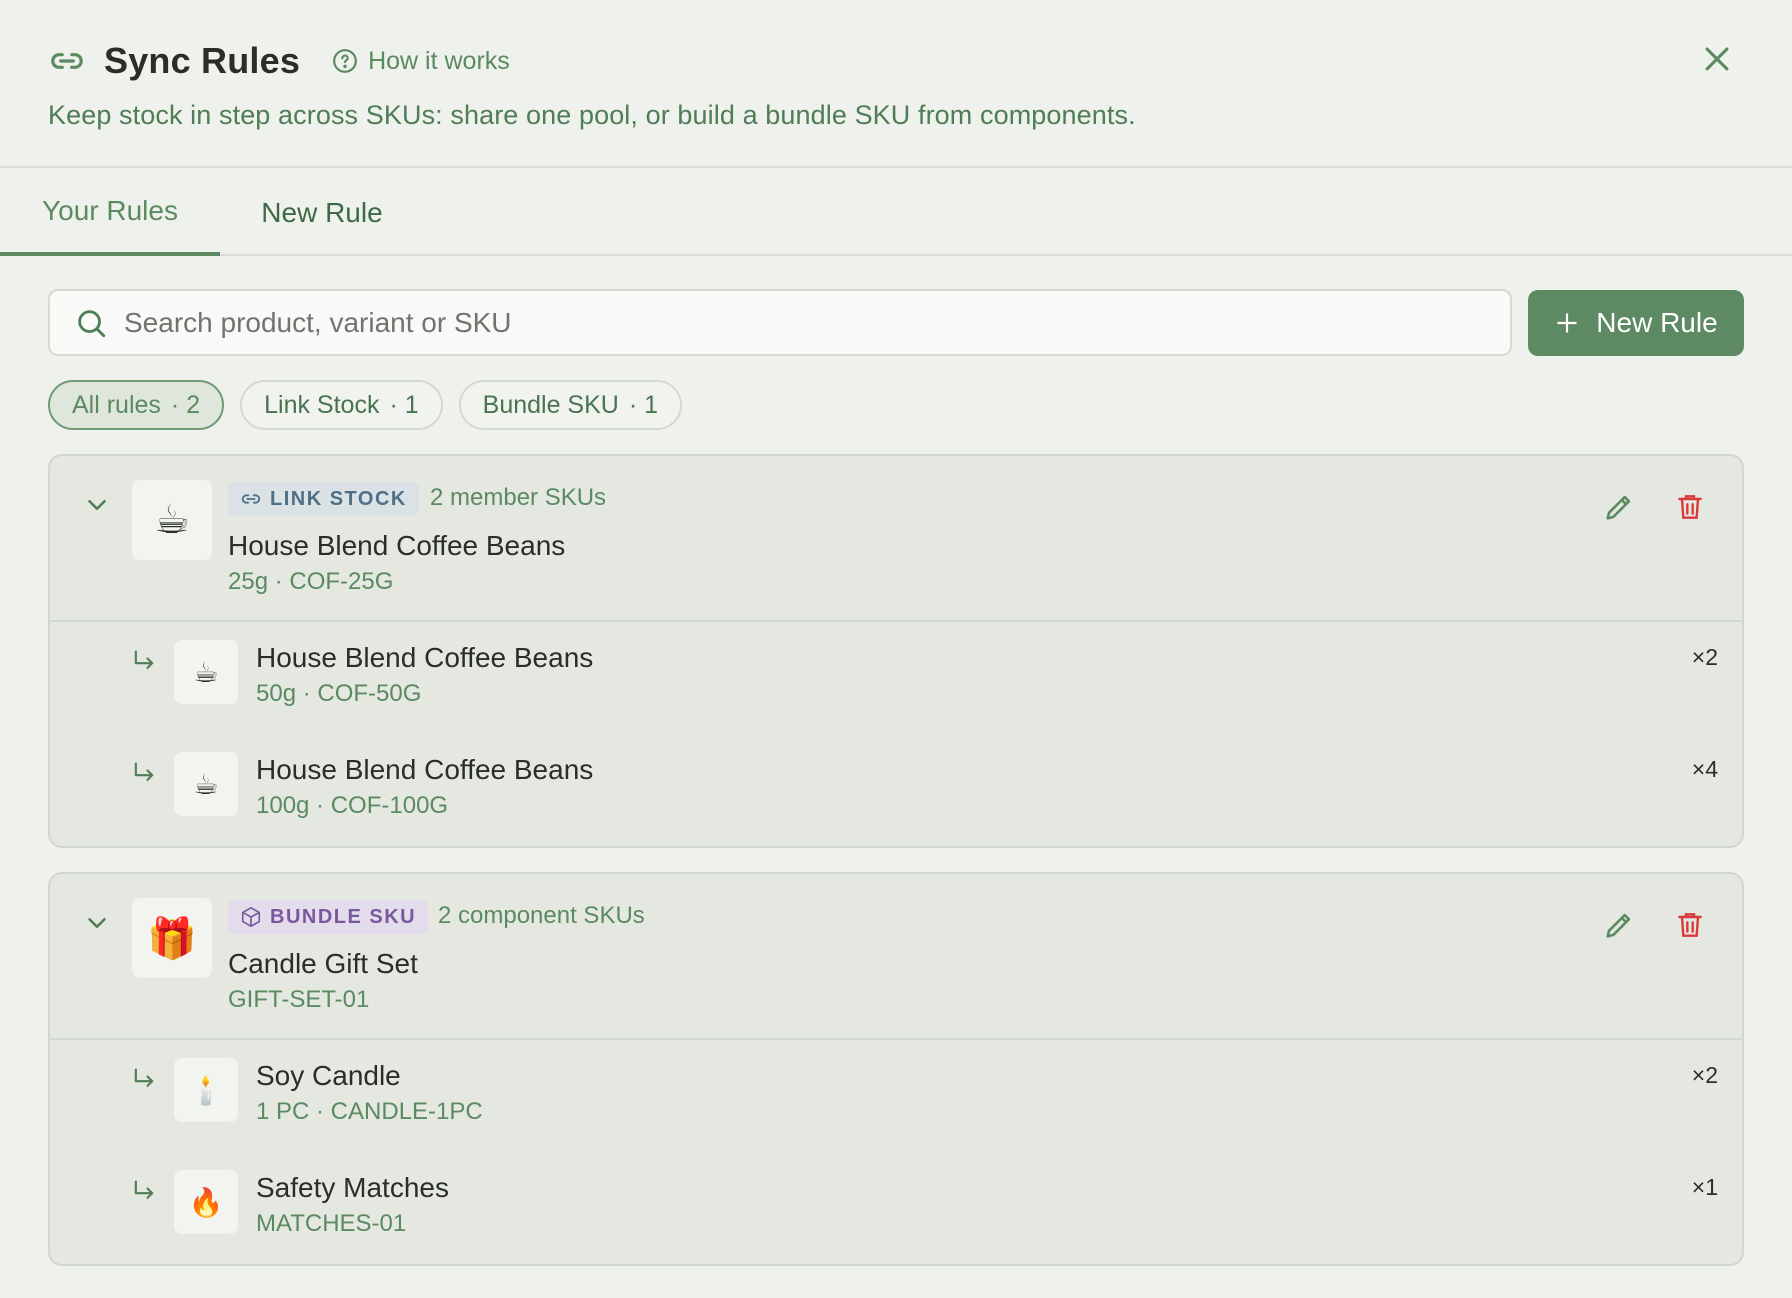  I want to click on filter-bundle-sku: Bundle SKU · 1, so click(570, 405).